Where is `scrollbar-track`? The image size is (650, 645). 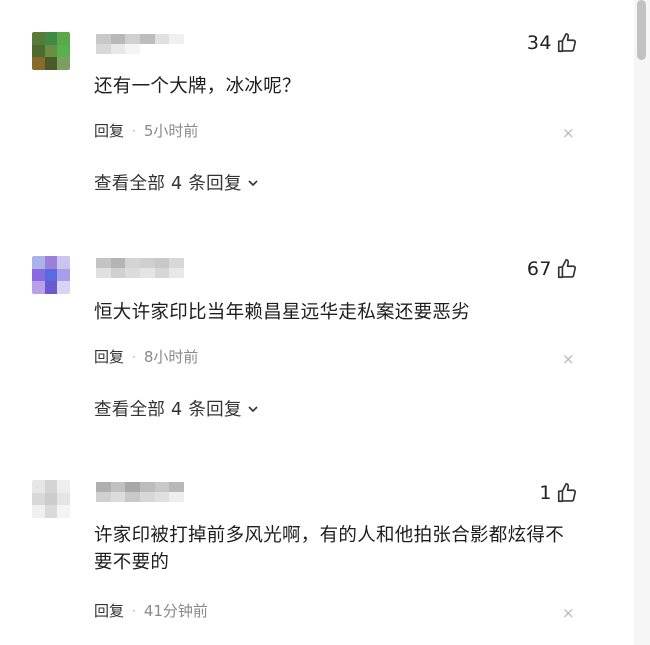 scrollbar-track is located at coordinates (642, 322).